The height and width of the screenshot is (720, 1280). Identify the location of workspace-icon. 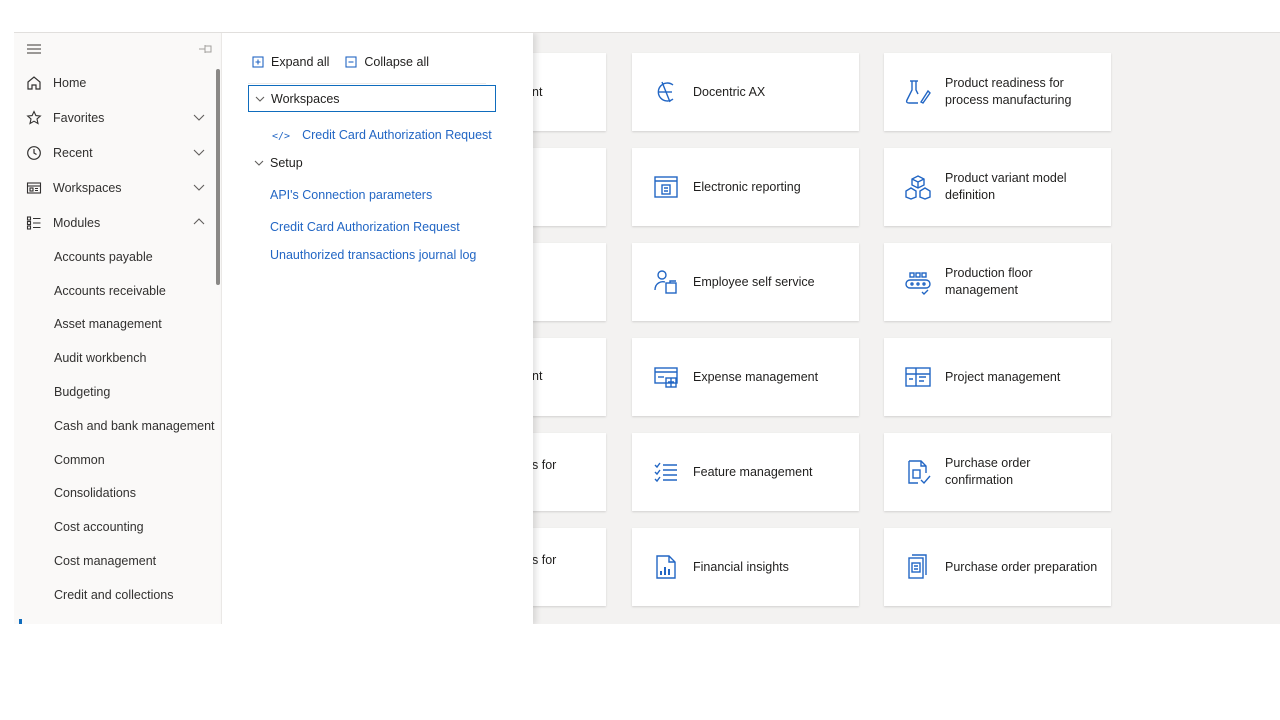
(34, 188).